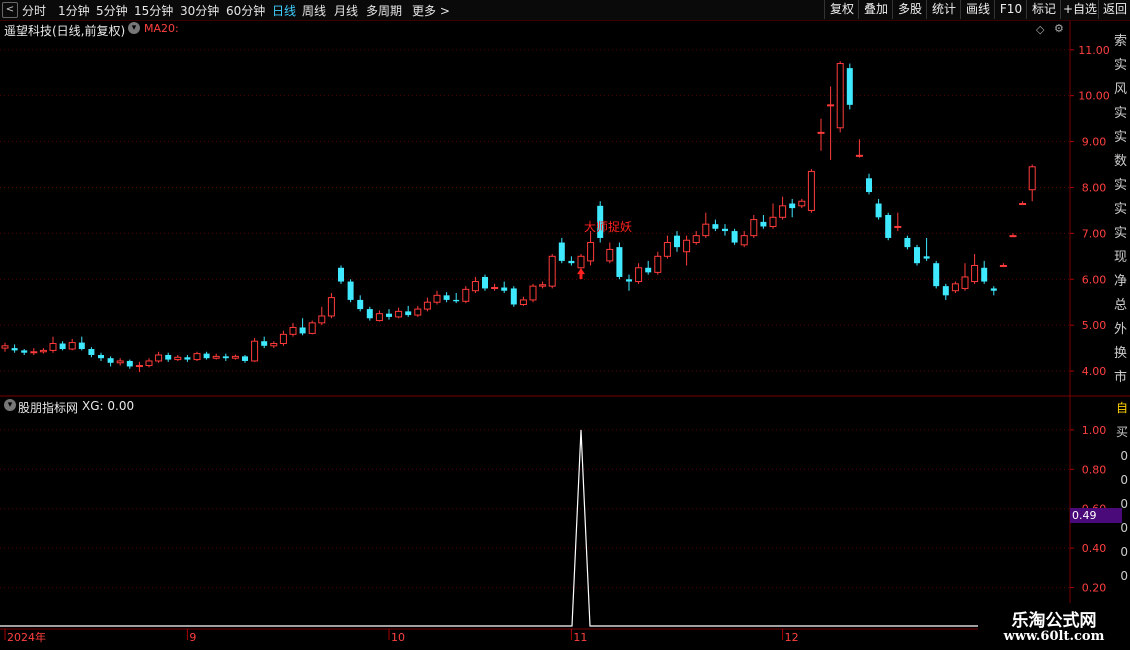 This screenshot has width=1130, height=650. What do you see at coordinates (1096, 515) in the screenshot?
I see `current-value-badge: 0.49` at bounding box center [1096, 515].